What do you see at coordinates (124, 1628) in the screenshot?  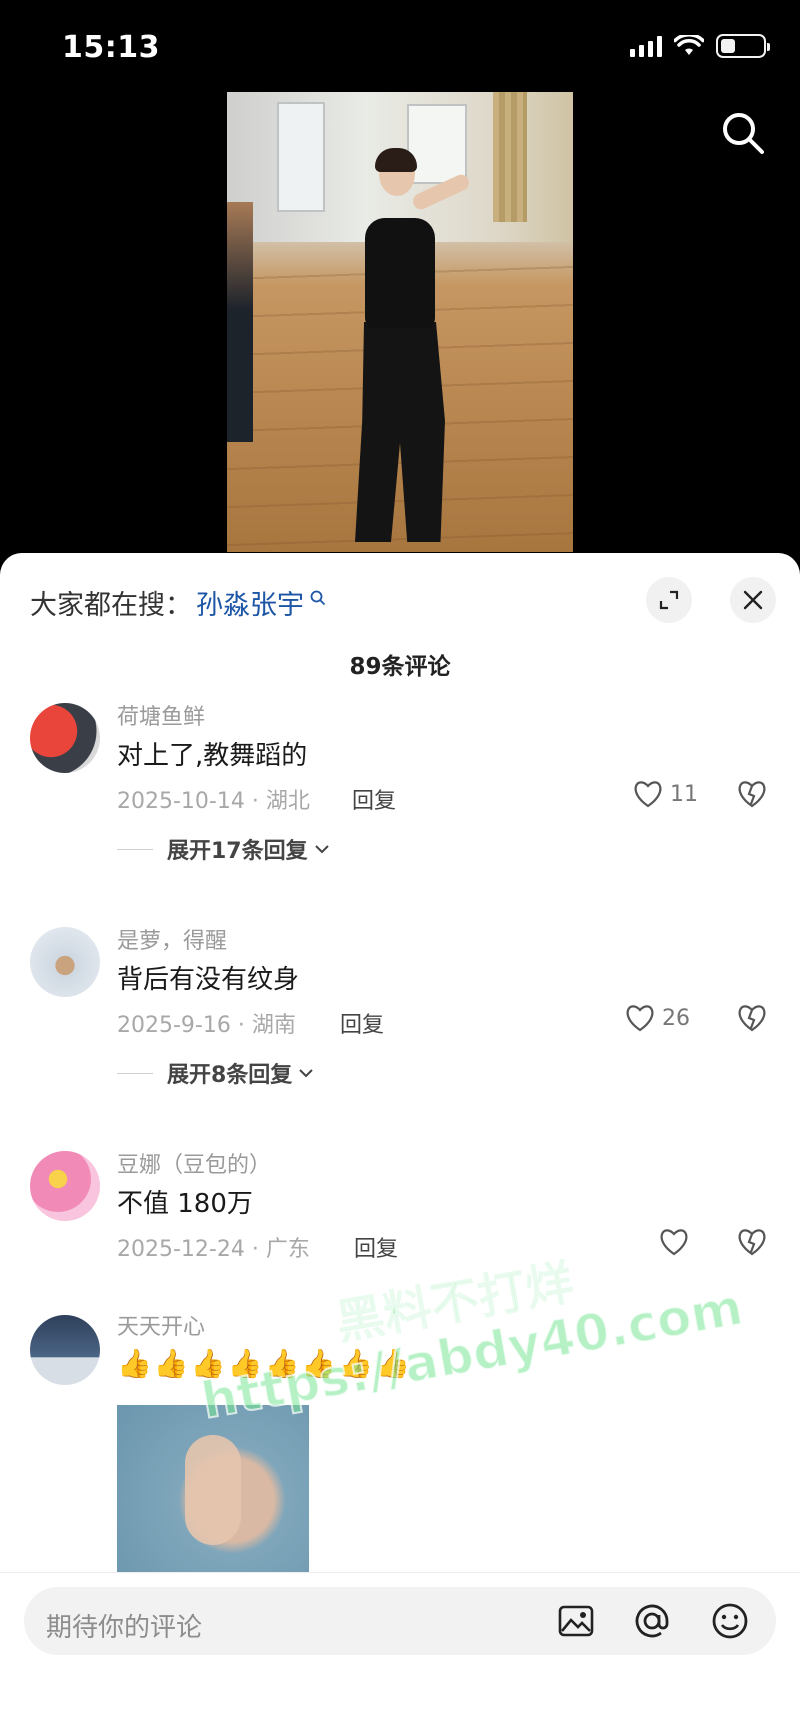 I see `comment-input-placeholder: 期待你的评论` at bounding box center [124, 1628].